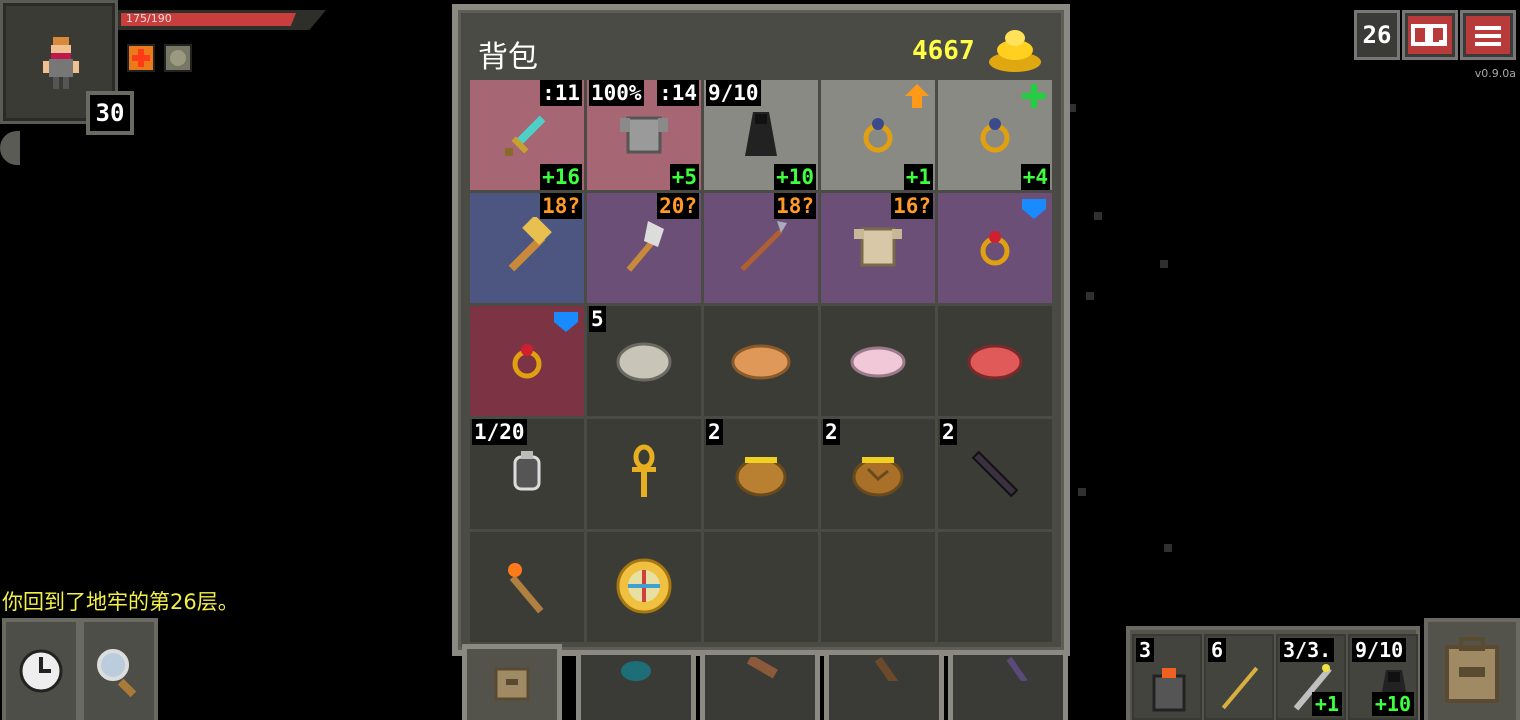  Describe the element at coordinates (561, 206) in the screenshot. I see `item-top-right-label: 18?` at that location.